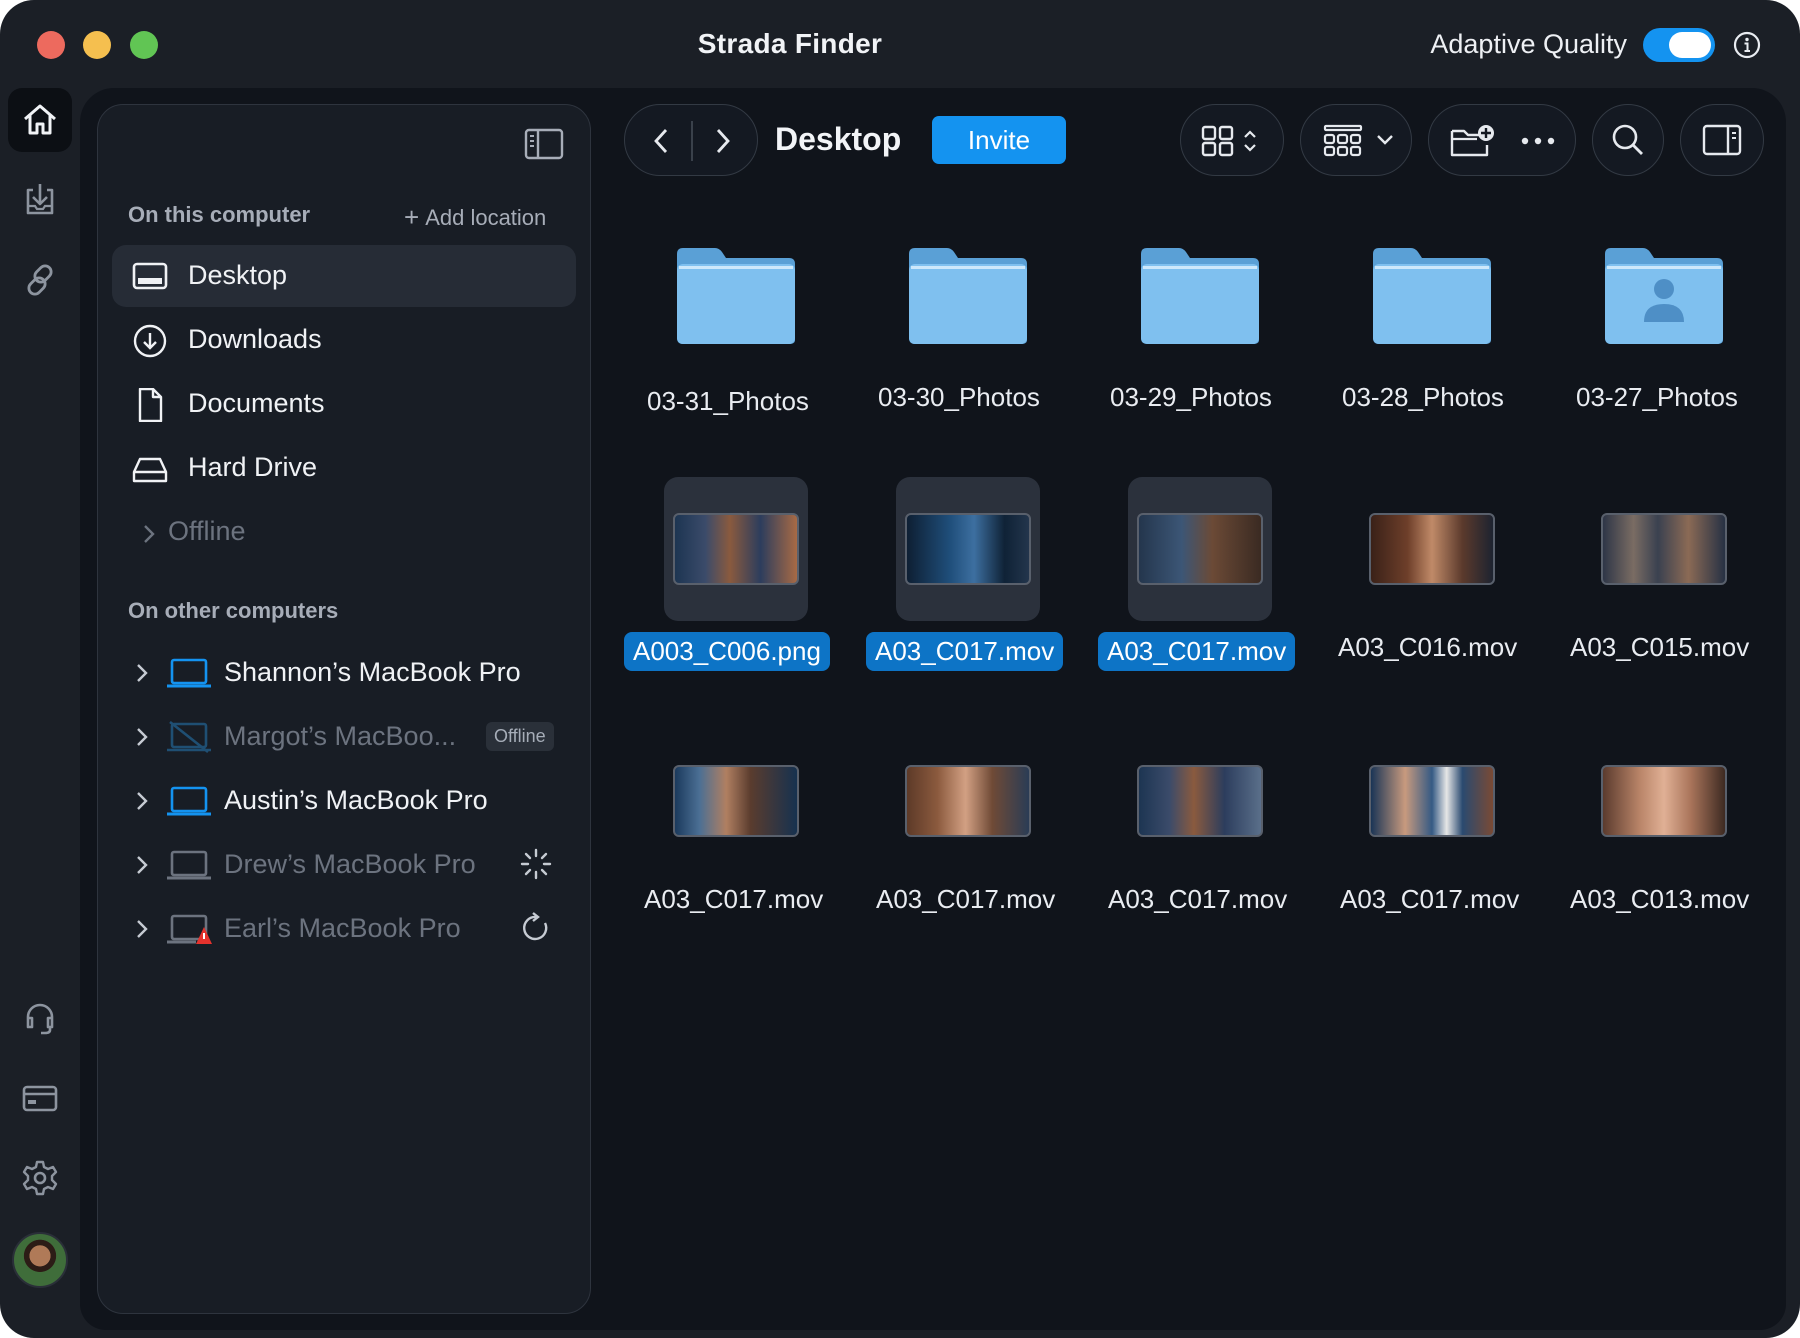 The width and height of the screenshot is (1800, 1338). I want to click on sidebar-item-label: Desktop, so click(238, 275).